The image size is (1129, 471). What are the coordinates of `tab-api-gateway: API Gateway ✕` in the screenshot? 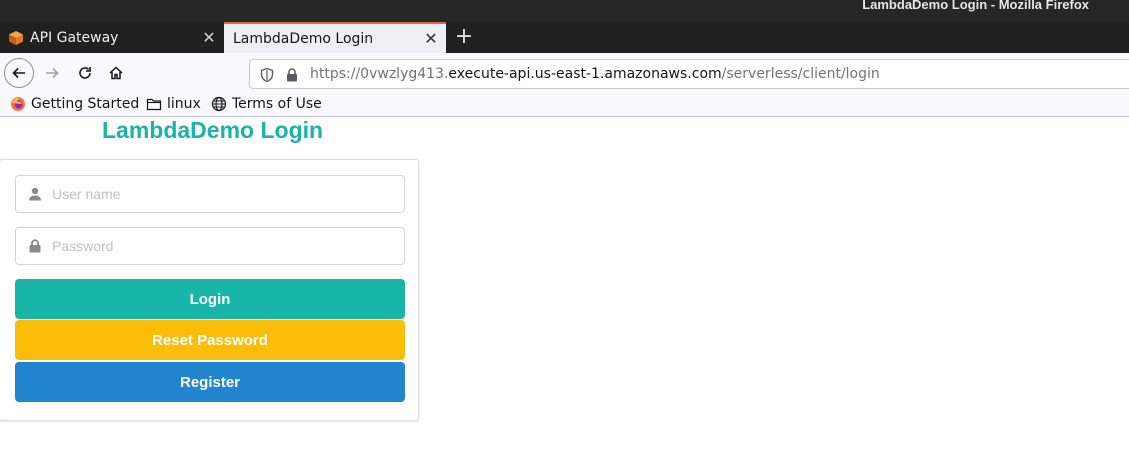 It's located at (112, 37).